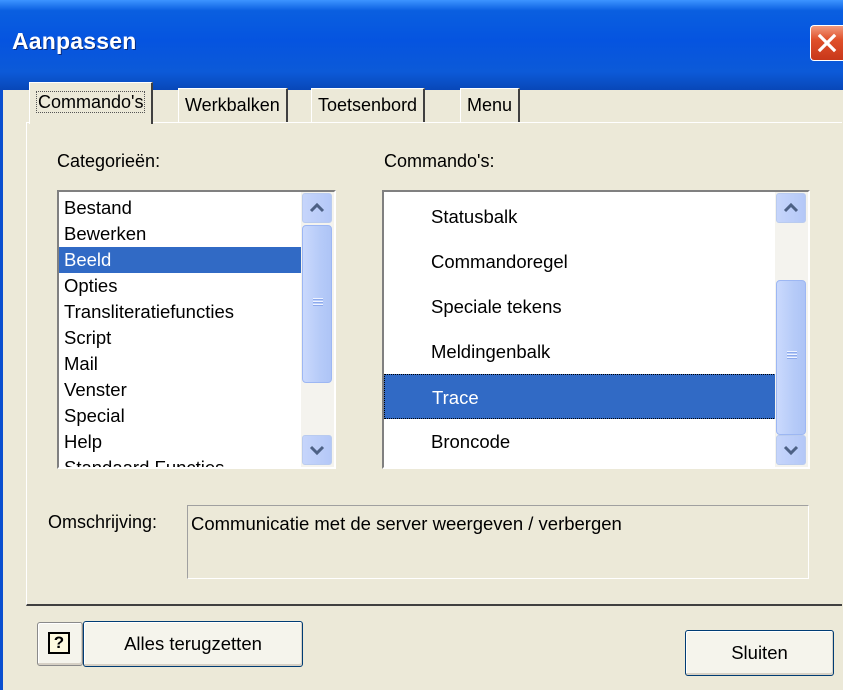  I want to click on window-frame, so click(1, 390).